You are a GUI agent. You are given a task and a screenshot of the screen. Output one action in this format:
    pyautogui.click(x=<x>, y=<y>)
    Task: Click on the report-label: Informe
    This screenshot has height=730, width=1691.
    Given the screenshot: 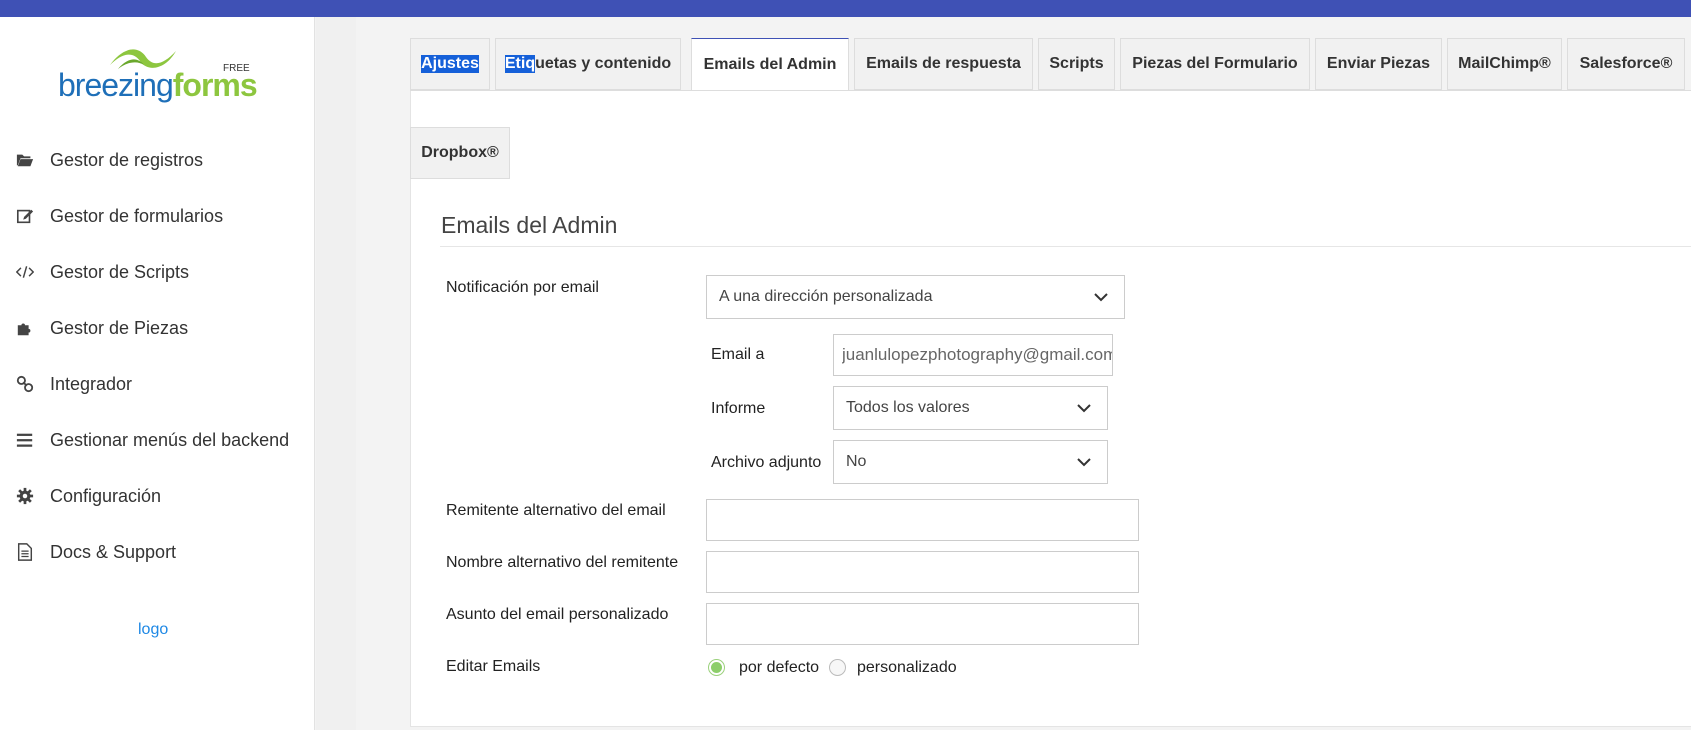 What is the action you would take?
    pyautogui.click(x=738, y=408)
    